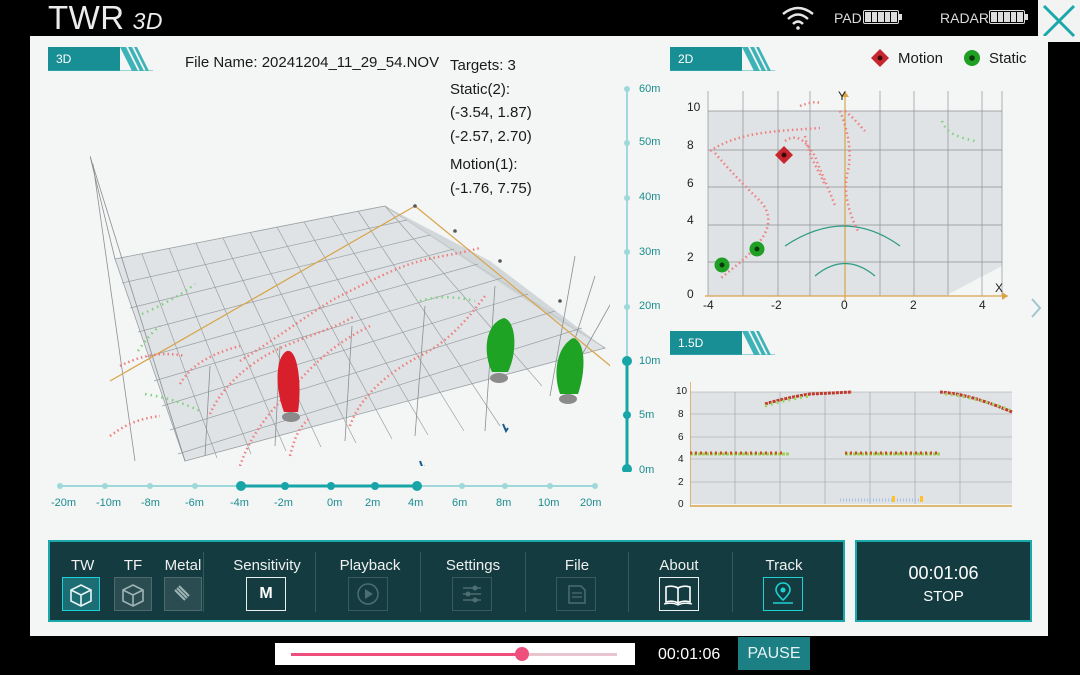  Describe the element at coordinates (416, 503) in the screenshot. I see `width-tick-4: 4m` at that location.